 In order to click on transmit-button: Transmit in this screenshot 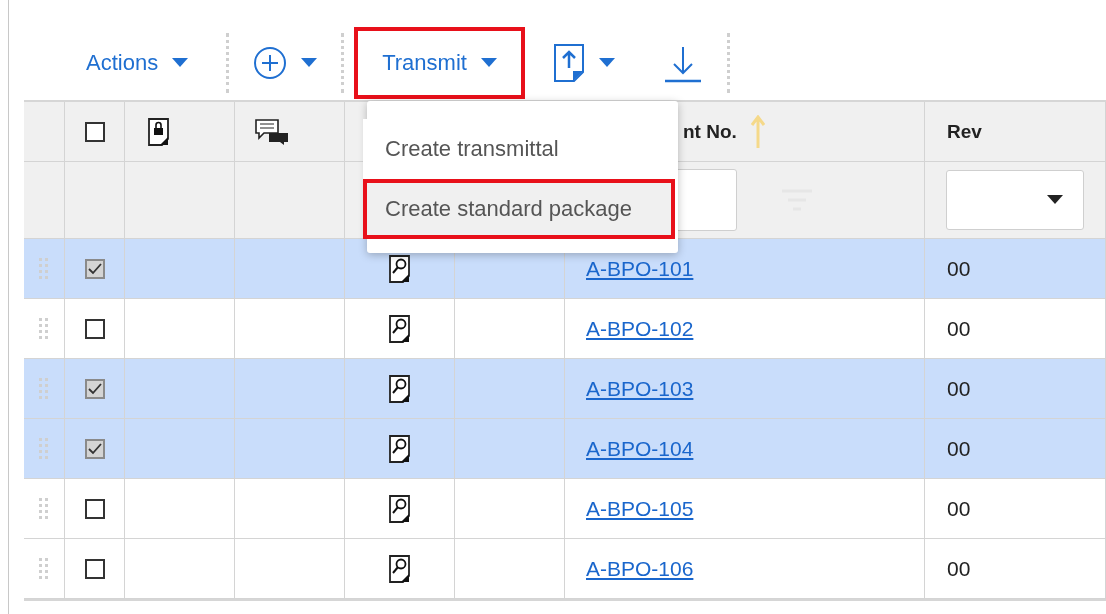, I will do `click(439, 63)`.